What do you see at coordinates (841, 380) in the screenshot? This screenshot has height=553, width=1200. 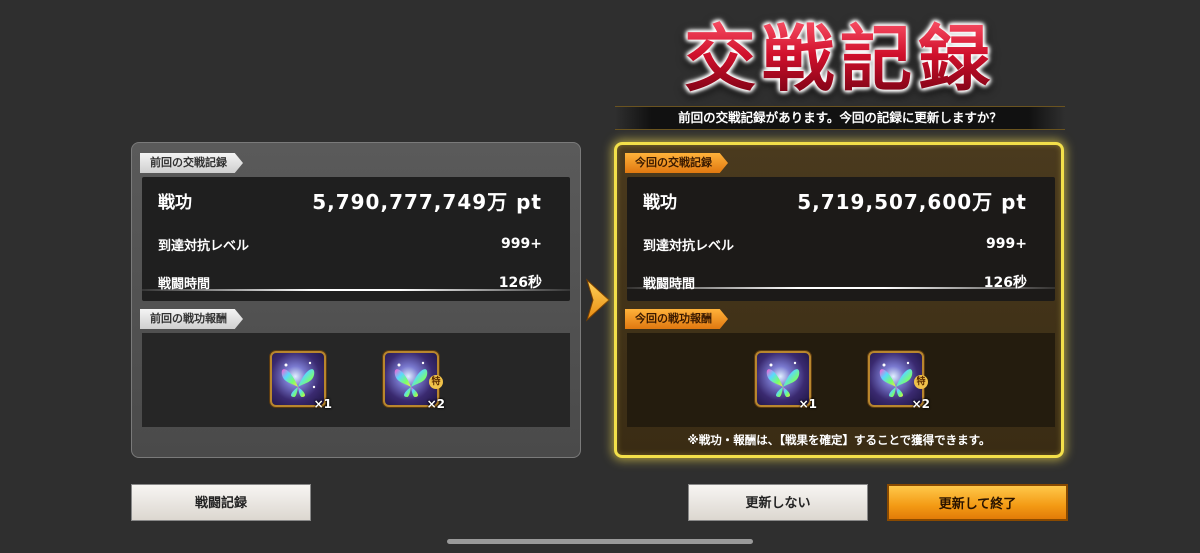 I see `current-reward-box: ×1 特 ×2` at bounding box center [841, 380].